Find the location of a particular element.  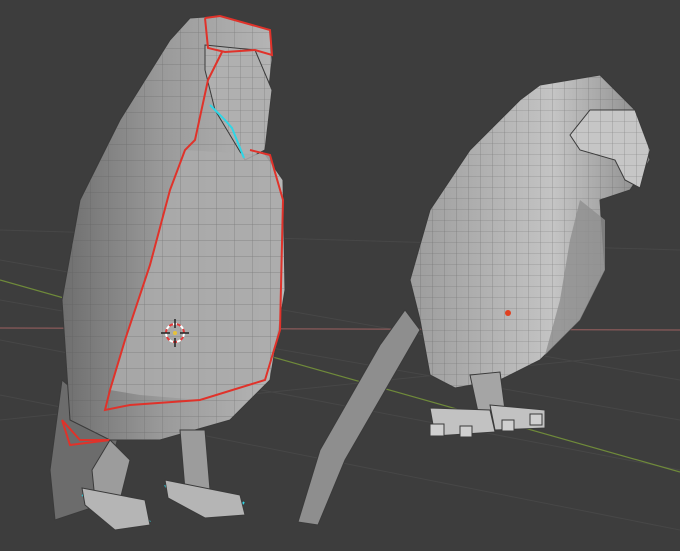

object-origin-dot is located at coordinates (508, 313).